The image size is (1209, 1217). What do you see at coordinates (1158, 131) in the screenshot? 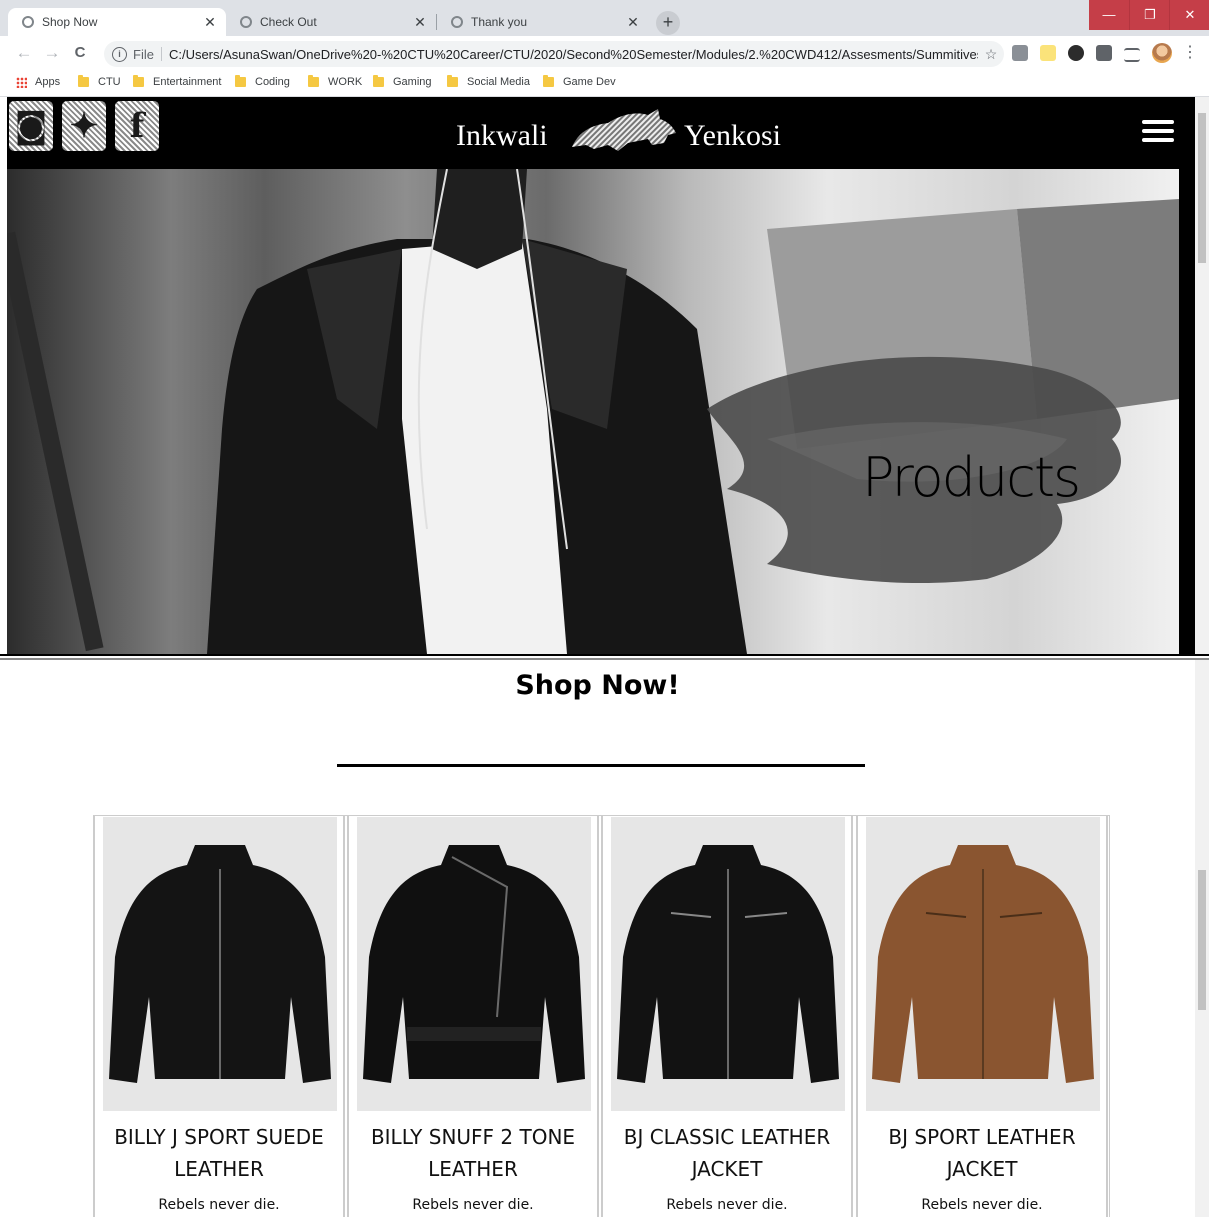
I see `hamburger-menu-icon` at bounding box center [1158, 131].